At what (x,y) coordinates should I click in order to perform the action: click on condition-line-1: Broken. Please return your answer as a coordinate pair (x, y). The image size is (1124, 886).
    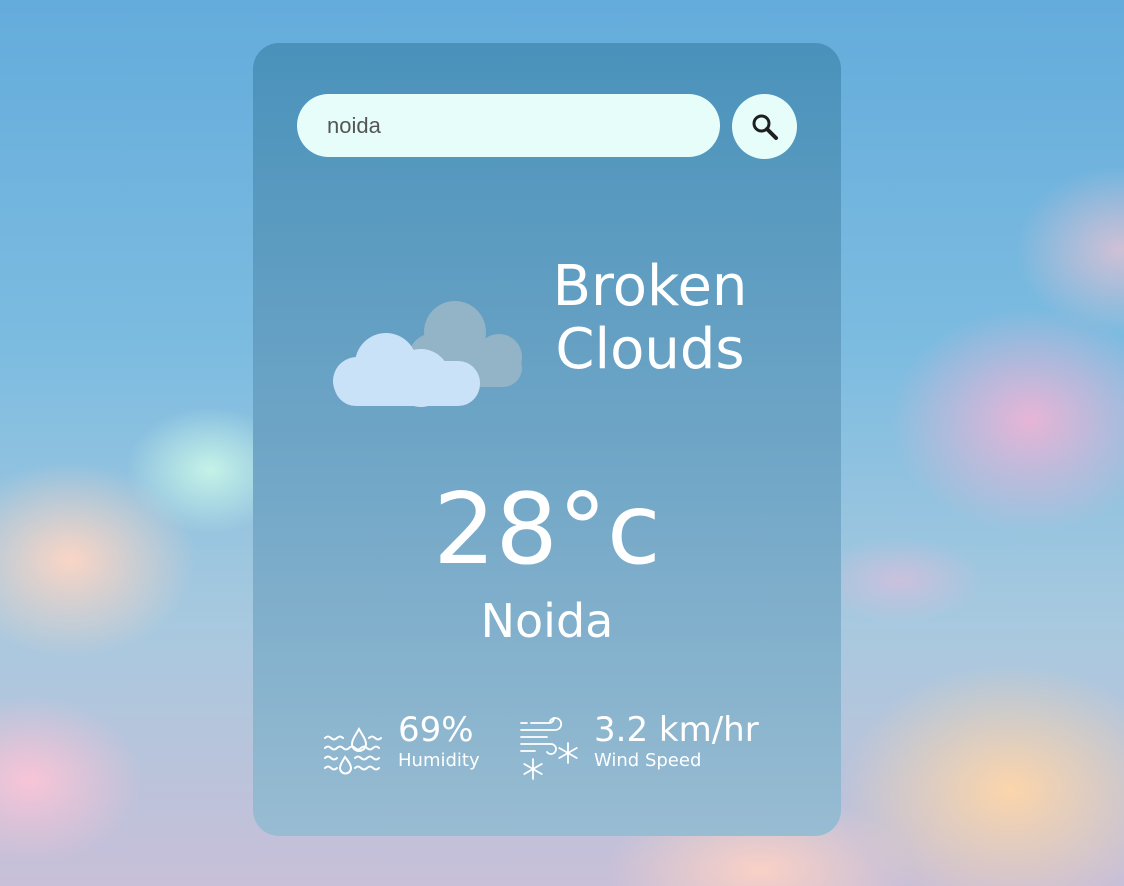
    Looking at the image, I should click on (650, 286).